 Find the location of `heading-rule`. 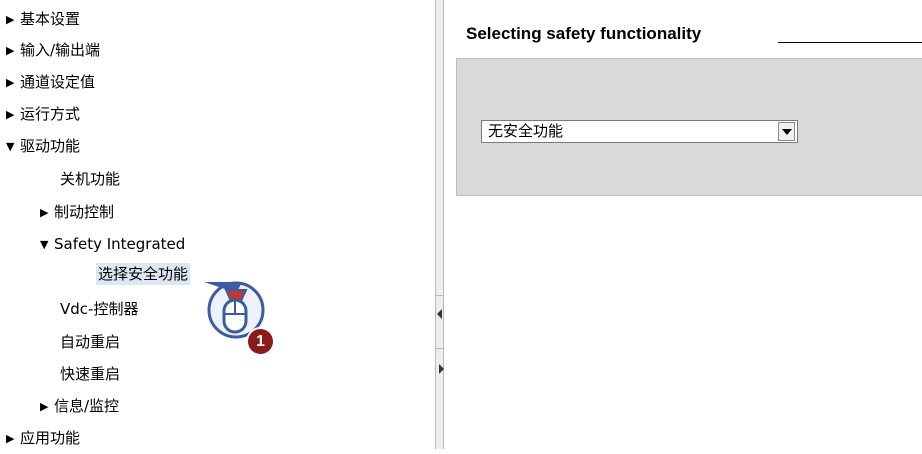

heading-rule is located at coordinates (850, 42).